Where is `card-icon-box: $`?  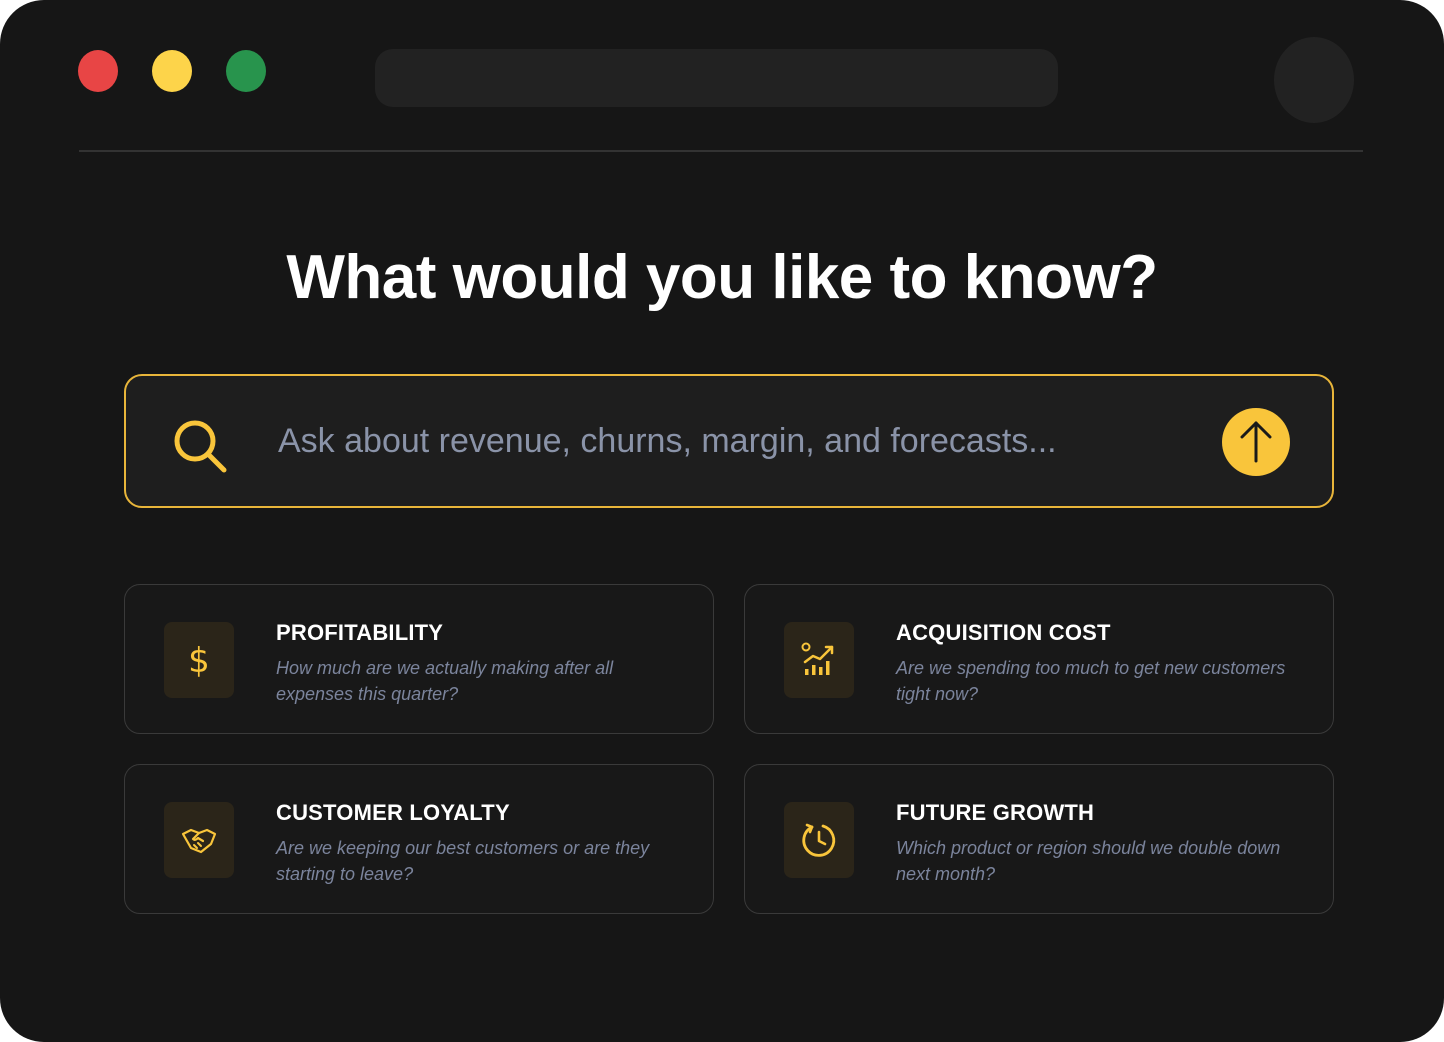 card-icon-box: $ is located at coordinates (199, 660).